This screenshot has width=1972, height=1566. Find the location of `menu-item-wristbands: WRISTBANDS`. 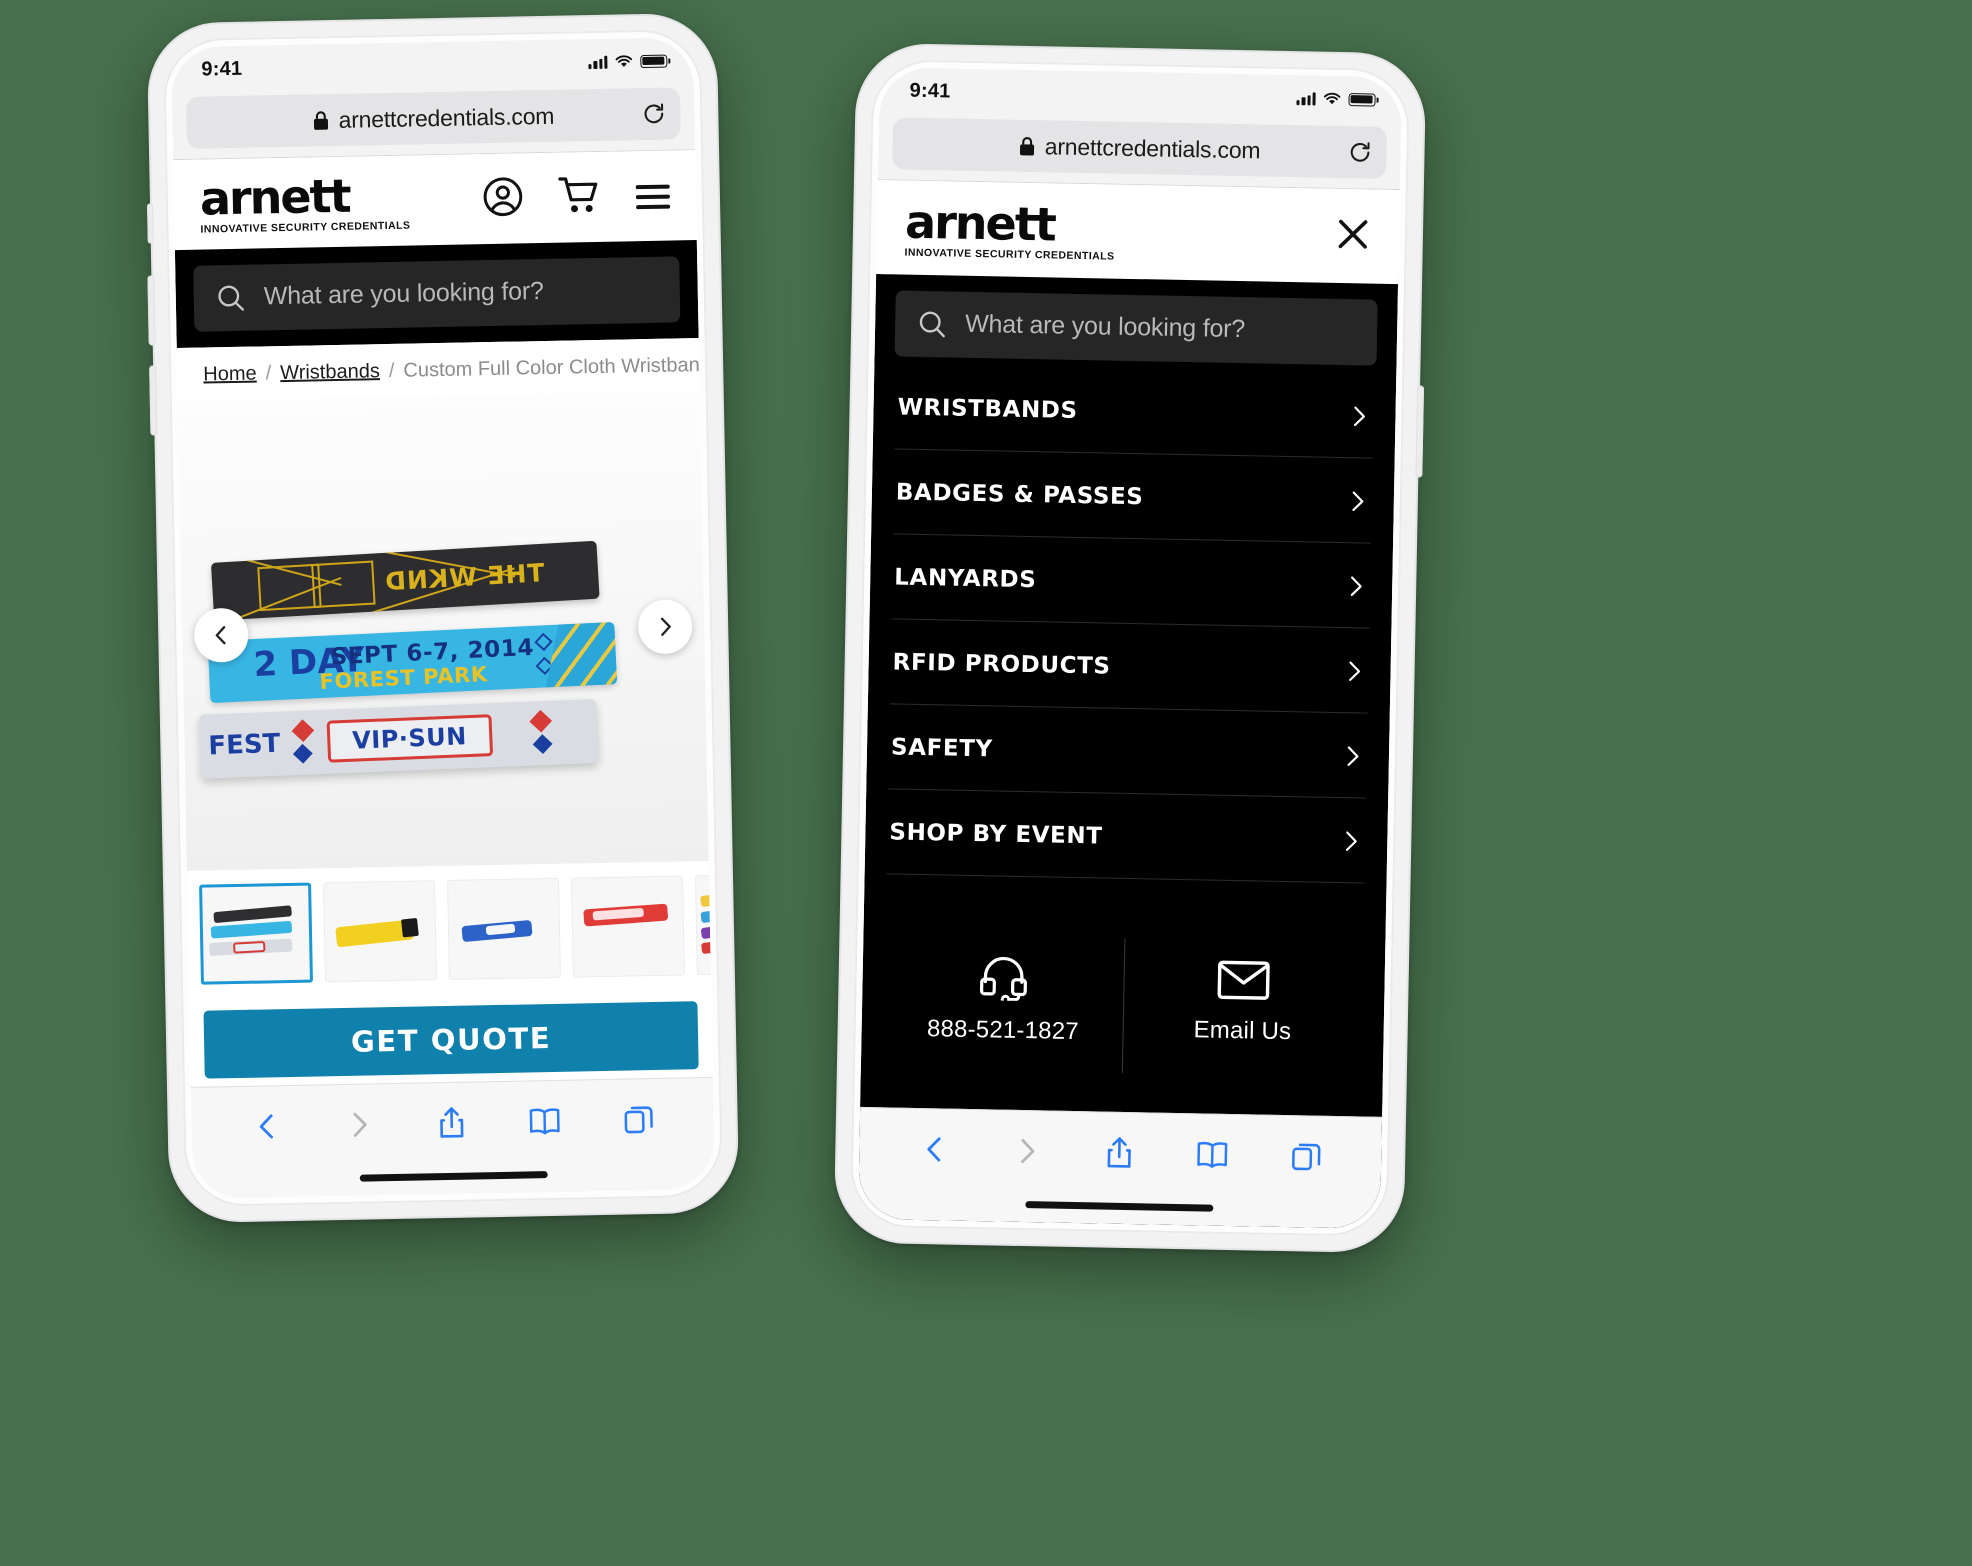

menu-item-wristbands: WRISTBANDS is located at coordinates (1134, 411).